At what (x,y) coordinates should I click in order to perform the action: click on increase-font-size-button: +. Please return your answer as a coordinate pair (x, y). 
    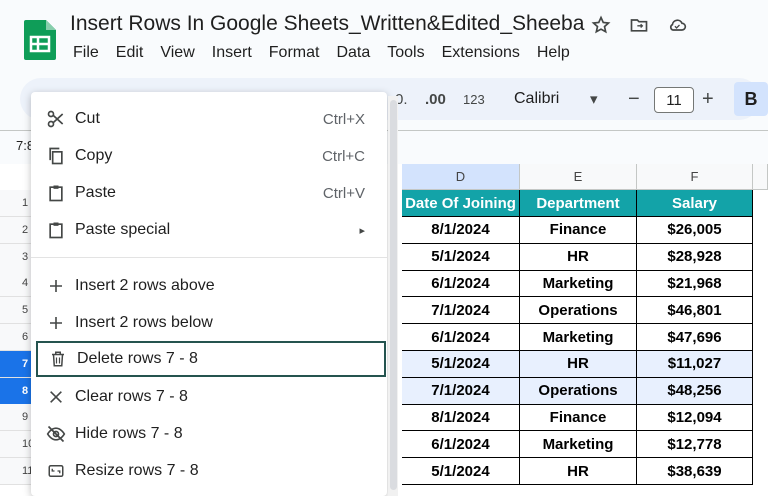
    Looking at the image, I should click on (708, 99).